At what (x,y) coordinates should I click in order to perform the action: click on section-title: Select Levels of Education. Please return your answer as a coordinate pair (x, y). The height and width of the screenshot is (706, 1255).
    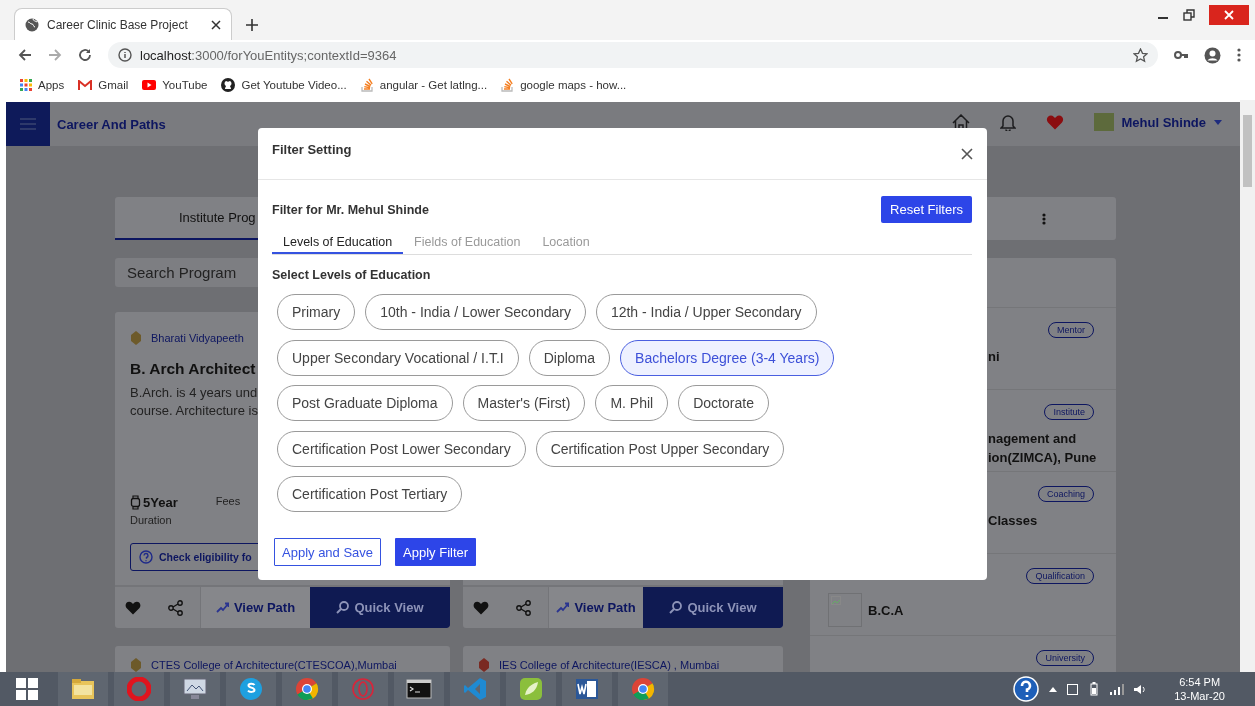
    Looking at the image, I should click on (352, 275).